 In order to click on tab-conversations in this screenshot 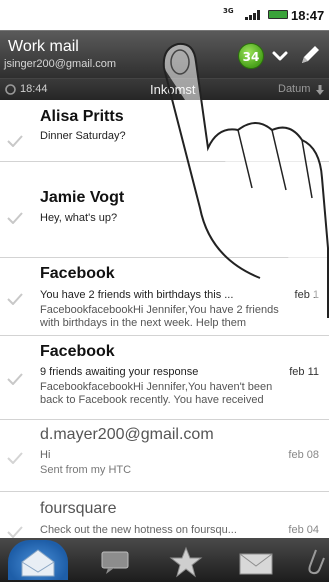, I will do `click(116, 560)`.